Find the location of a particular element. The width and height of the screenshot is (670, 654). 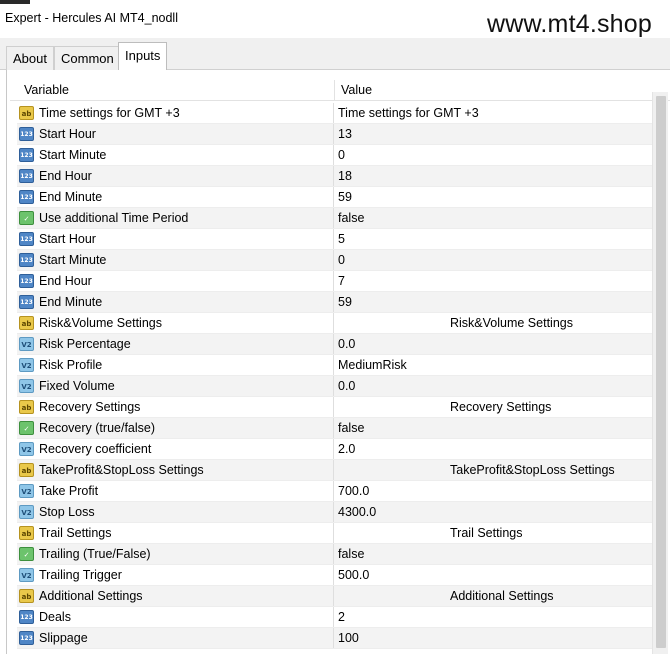

table-row: 123 Start Hour 13 is located at coordinates (334, 134).